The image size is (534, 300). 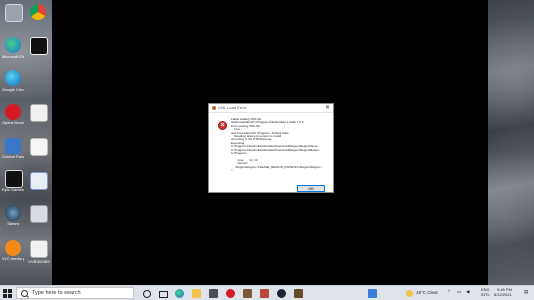 What do you see at coordinates (13, 190) in the screenshot?
I see `desktop-label: Epic Games Launcher` at bounding box center [13, 190].